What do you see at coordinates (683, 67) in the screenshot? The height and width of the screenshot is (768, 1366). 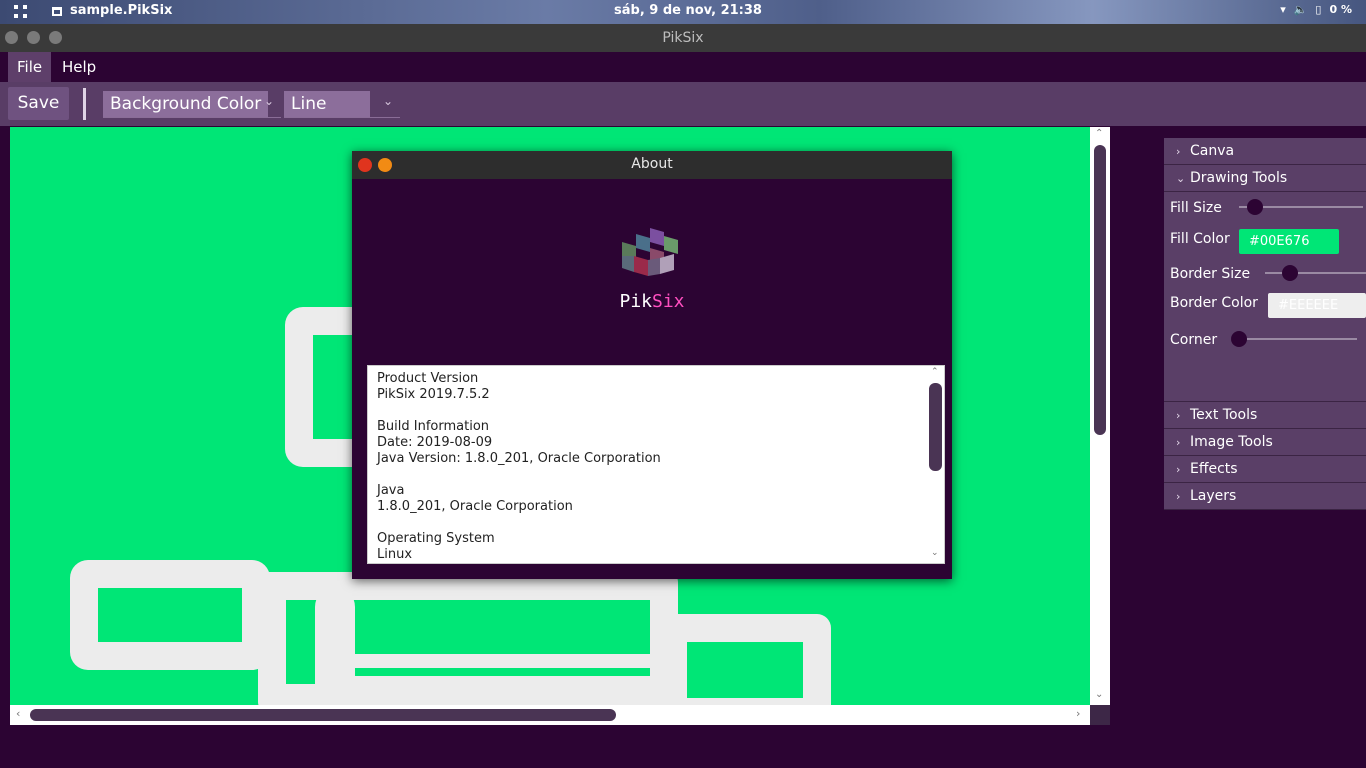 I see `menu-bar: File Help` at bounding box center [683, 67].